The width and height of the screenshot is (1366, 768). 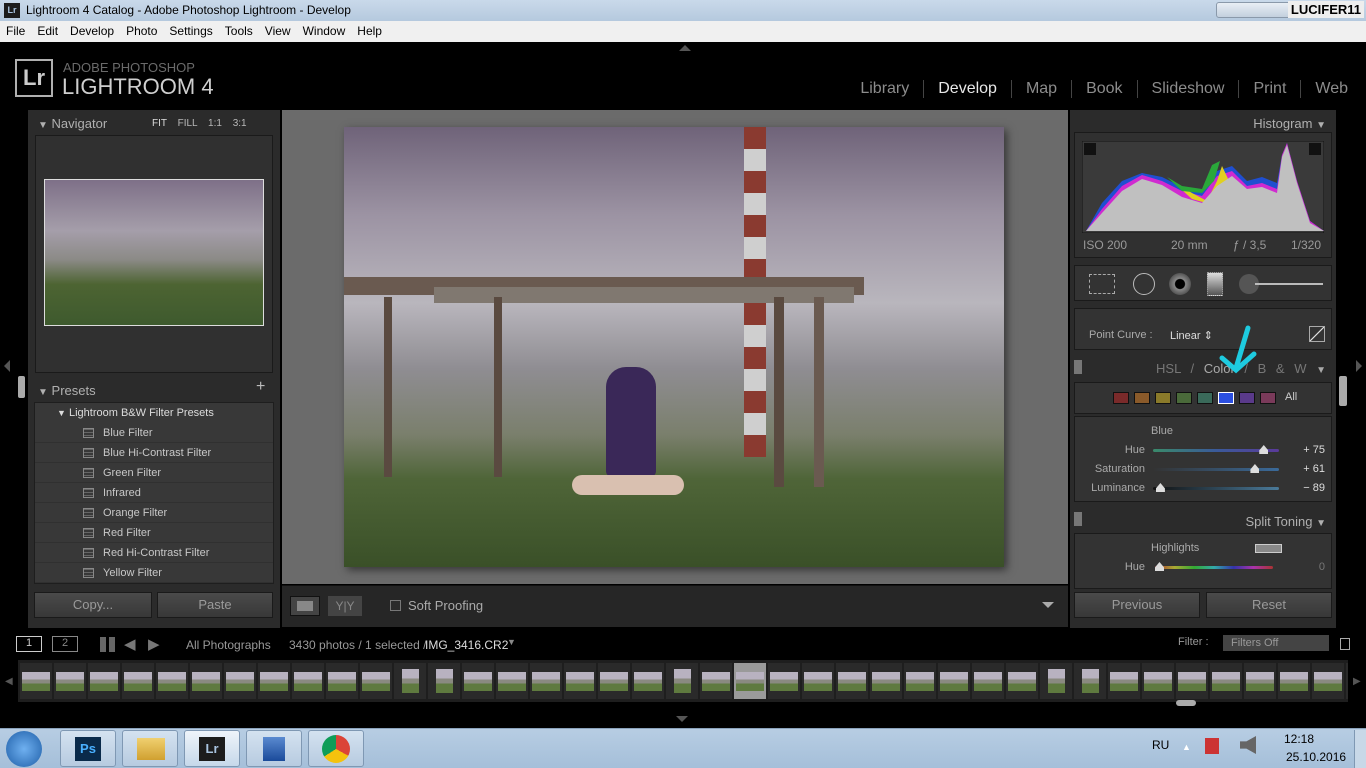 I want to click on taskbar-network, so click(x=274, y=748).